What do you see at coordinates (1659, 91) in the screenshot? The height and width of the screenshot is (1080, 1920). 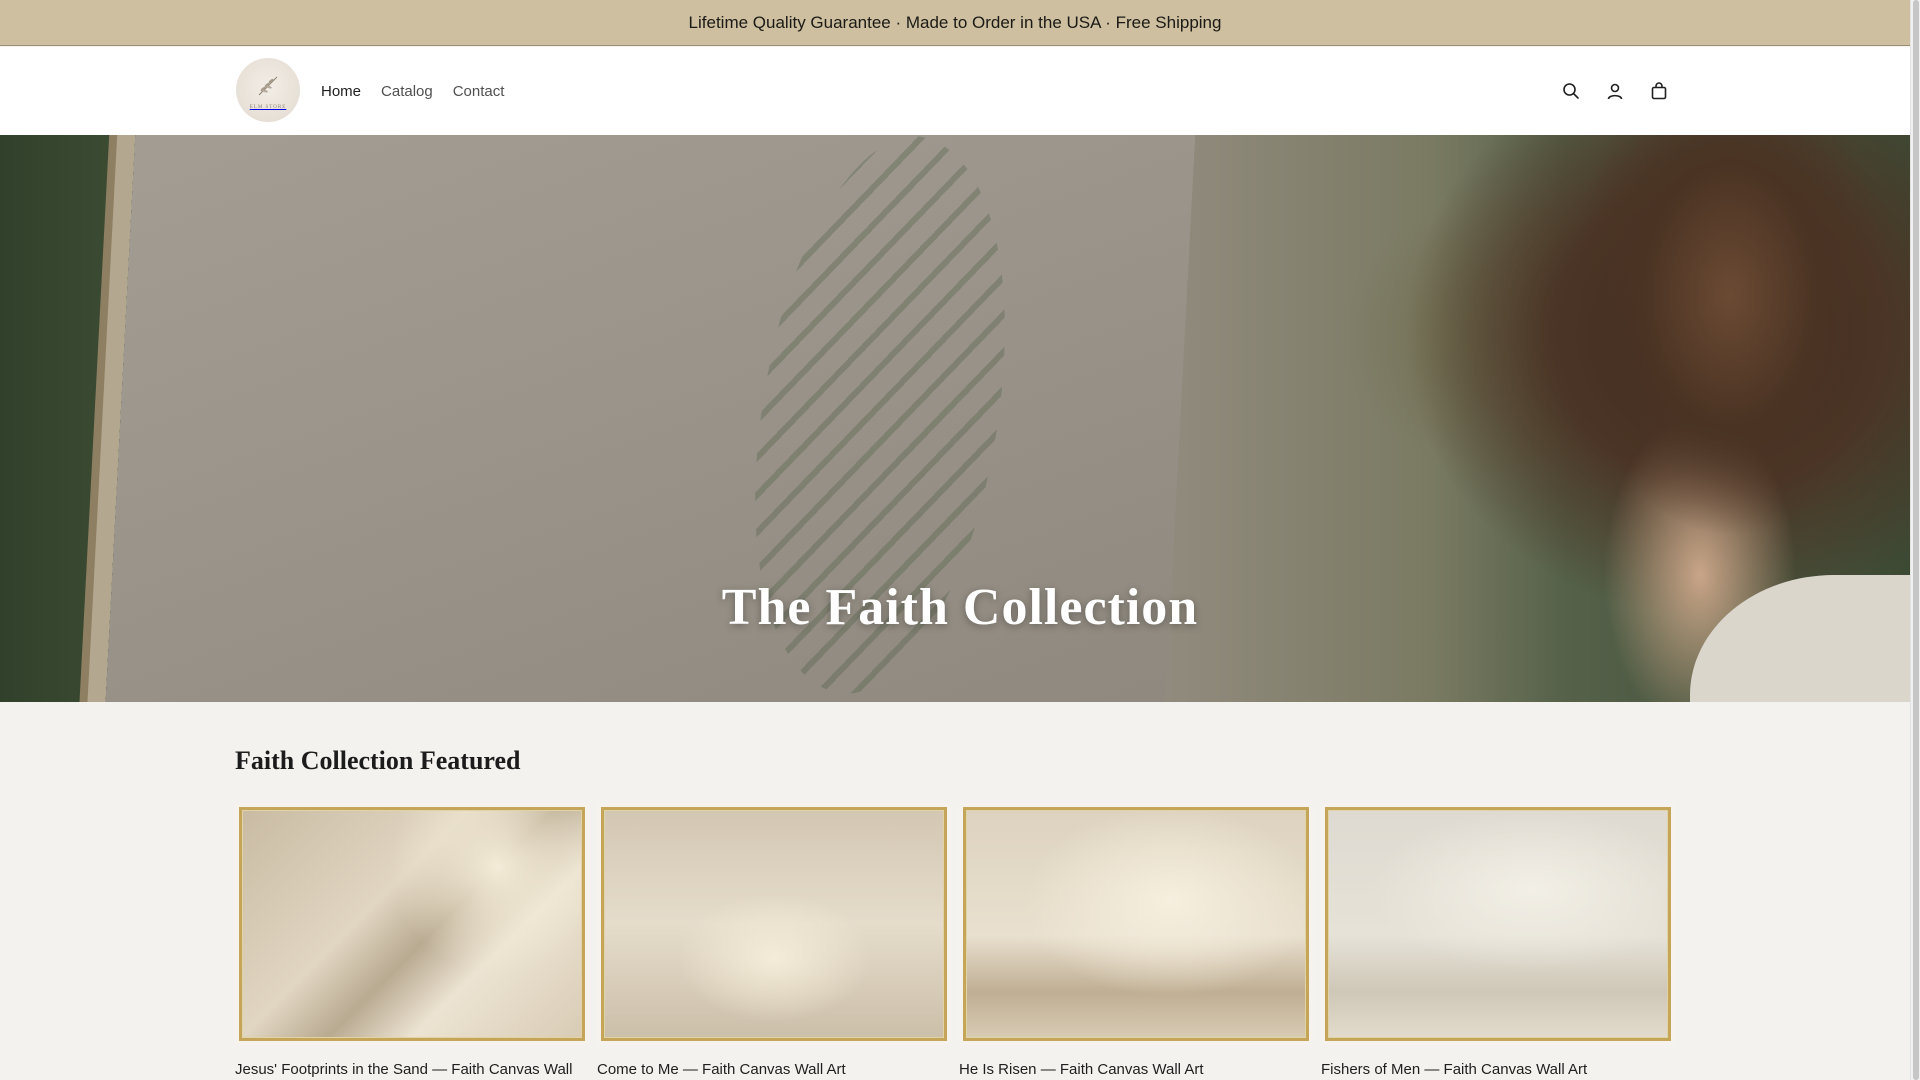 I see `cart-icon` at bounding box center [1659, 91].